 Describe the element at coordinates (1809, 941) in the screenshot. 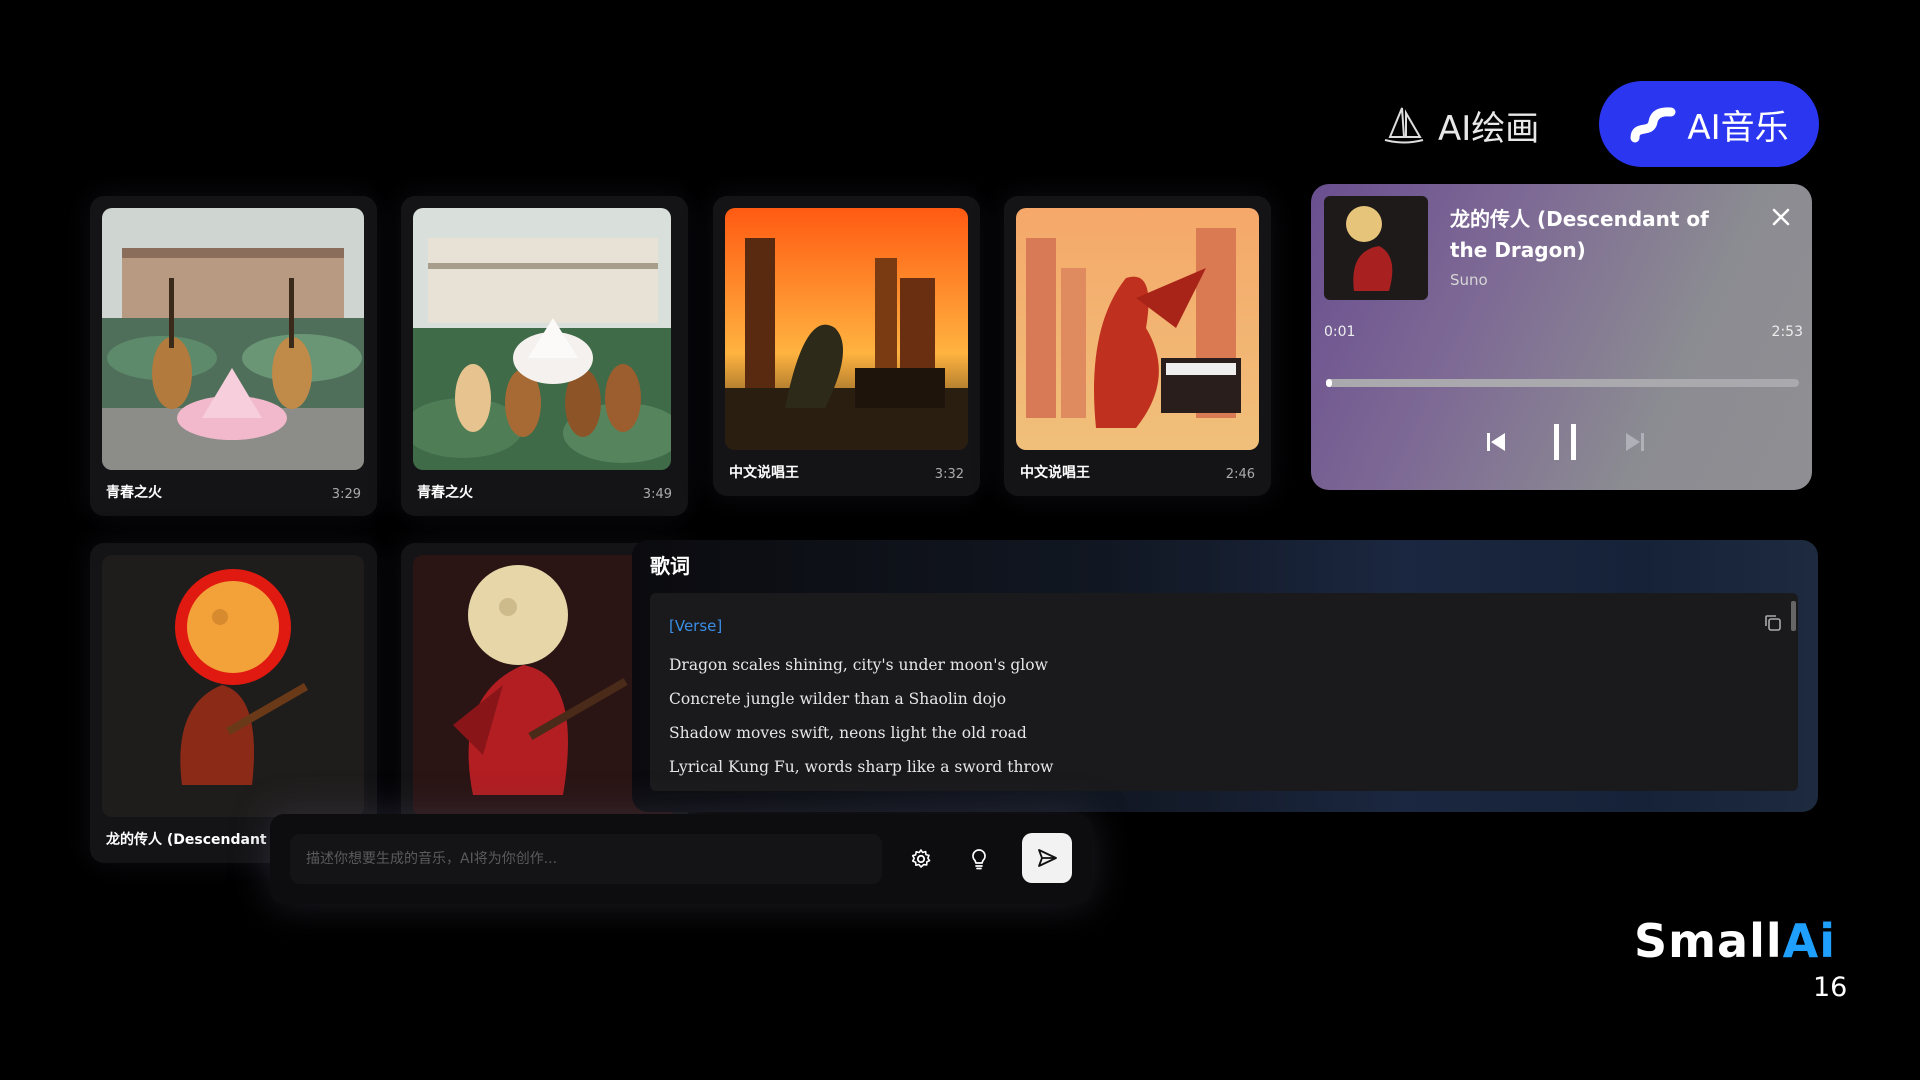

I see `brand-logo-part2: Ai` at that location.